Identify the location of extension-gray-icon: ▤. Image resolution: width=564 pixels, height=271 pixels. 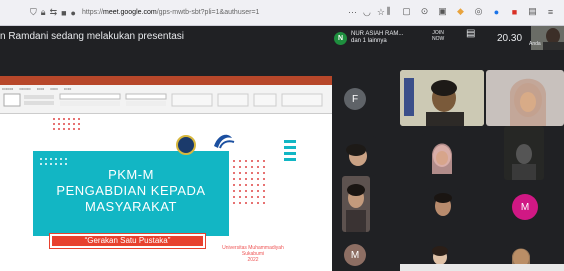
(532, 11).